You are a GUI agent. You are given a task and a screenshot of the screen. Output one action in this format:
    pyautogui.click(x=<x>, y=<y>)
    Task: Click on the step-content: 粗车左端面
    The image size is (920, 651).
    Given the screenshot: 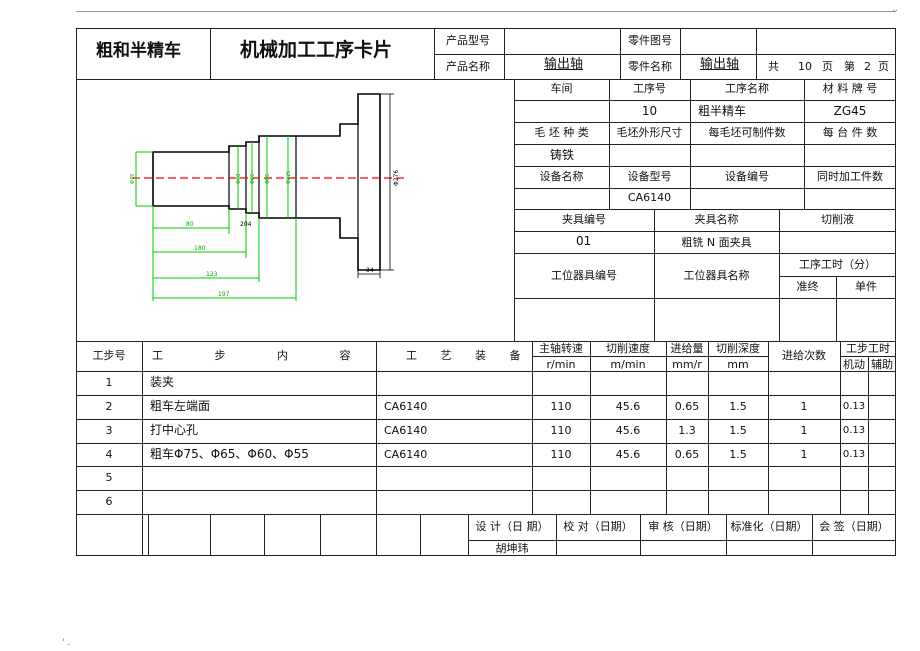 What is the action you would take?
    pyautogui.click(x=180, y=406)
    